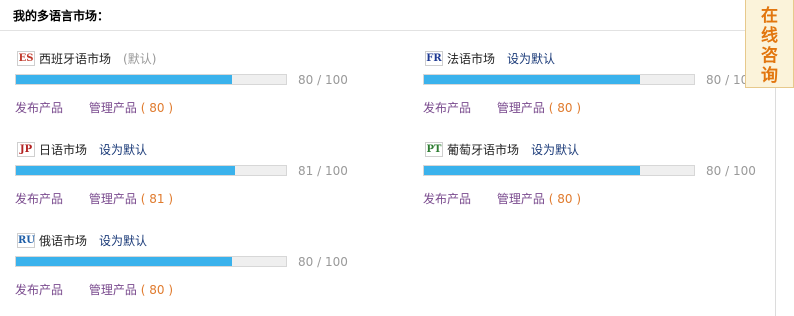 The width and height of the screenshot is (794, 316). Describe the element at coordinates (61, 16) in the screenshot. I see `panel-title: 我的多语言市场：` at that location.